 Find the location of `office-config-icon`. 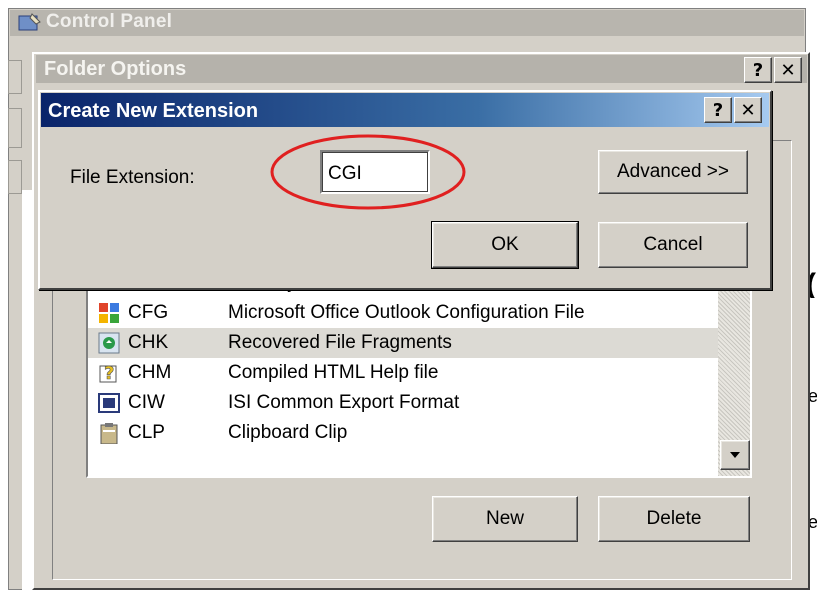

office-config-icon is located at coordinates (109, 313).